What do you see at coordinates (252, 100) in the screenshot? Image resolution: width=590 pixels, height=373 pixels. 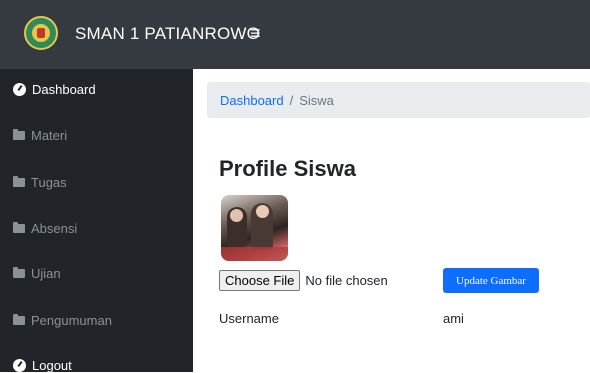 I see `breadcrumb-home-link: Dashboard` at bounding box center [252, 100].